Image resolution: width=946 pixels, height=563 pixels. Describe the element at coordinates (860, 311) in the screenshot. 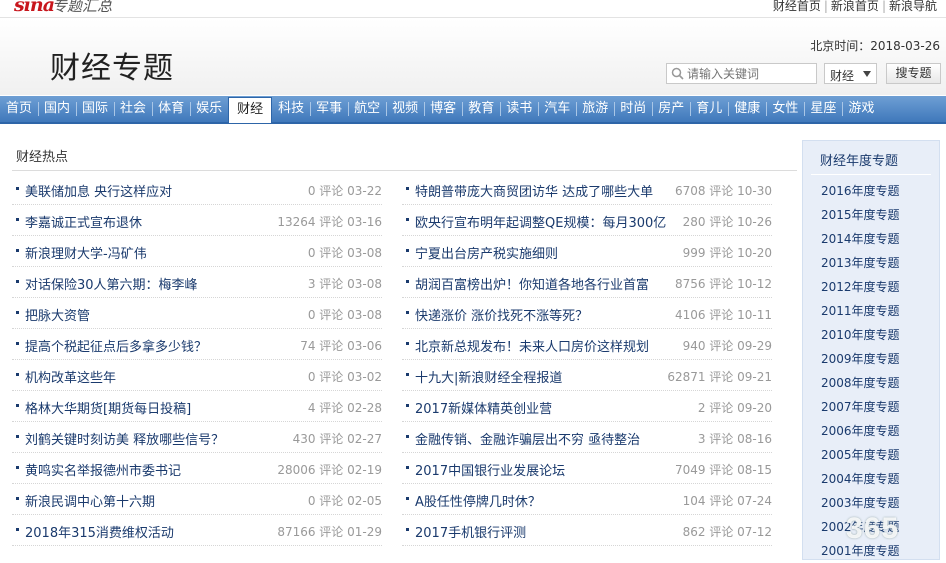

I see `annual-topic-link: 2011年度专题` at that location.